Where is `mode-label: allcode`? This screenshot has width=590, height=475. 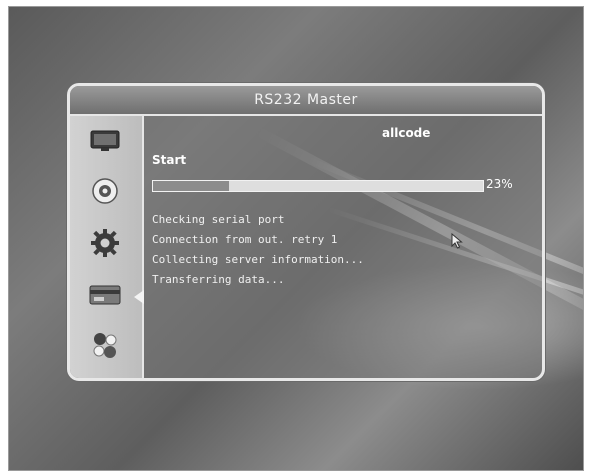
mode-label: allcode is located at coordinates (406, 133).